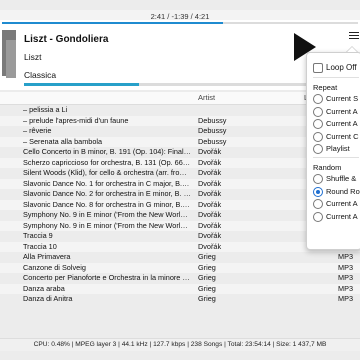  Describe the element at coordinates (180, 257) in the screenshot. I see `table-row: Alla Primavera Grieg MP3` at that location.